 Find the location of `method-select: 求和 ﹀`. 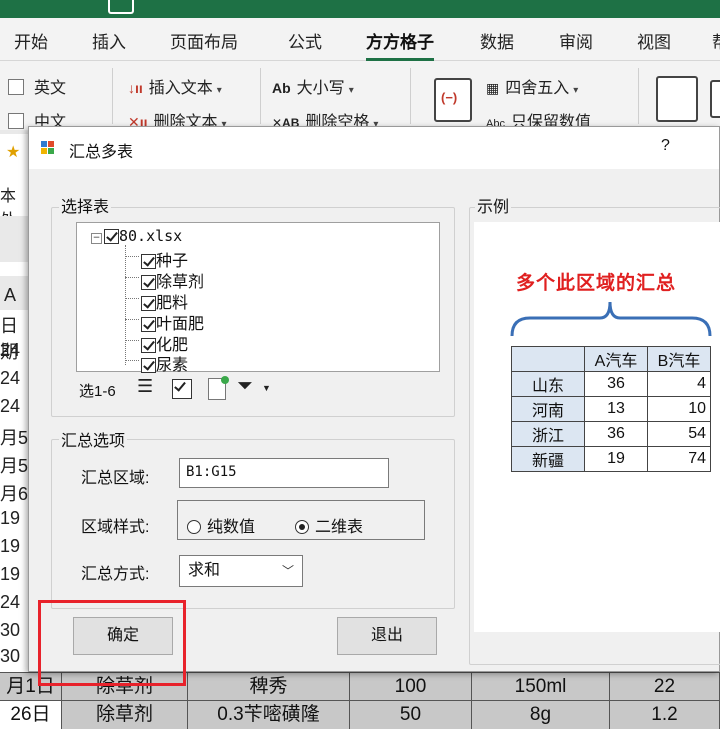

method-select: 求和 ﹀ is located at coordinates (241, 571).